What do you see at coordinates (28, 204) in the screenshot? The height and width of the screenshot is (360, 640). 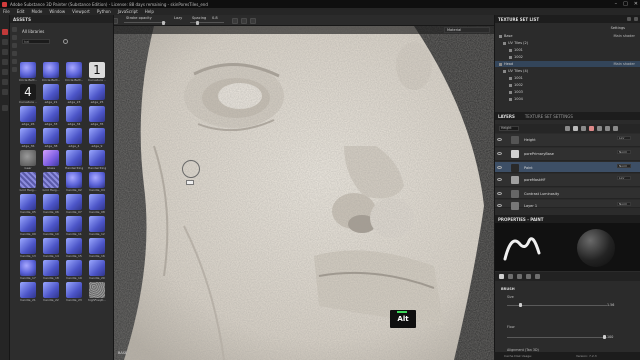 I see `asset-item: handle_05` at bounding box center [28, 204].